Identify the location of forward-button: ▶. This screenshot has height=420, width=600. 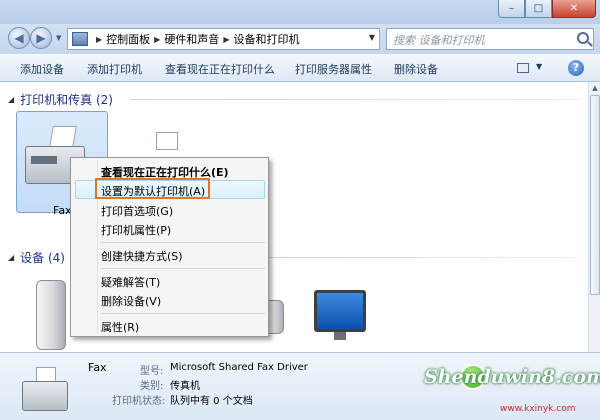
(41, 38).